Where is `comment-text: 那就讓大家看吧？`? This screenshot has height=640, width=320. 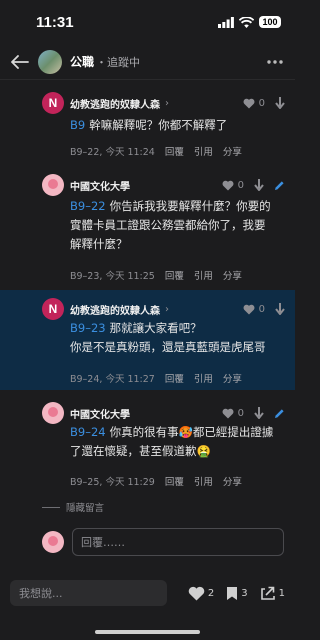 comment-text: 那就讓大家看吧？ is located at coordinates (155, 328).